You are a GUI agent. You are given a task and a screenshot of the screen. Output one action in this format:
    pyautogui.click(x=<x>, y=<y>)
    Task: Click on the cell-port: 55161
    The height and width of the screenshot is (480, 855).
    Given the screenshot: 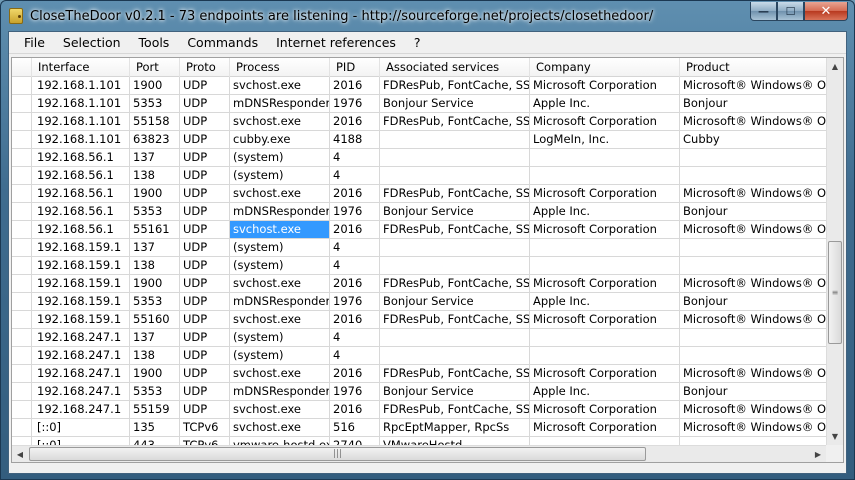 What is the action you would take?
    pyautogui.click(x=155, y=230)
    